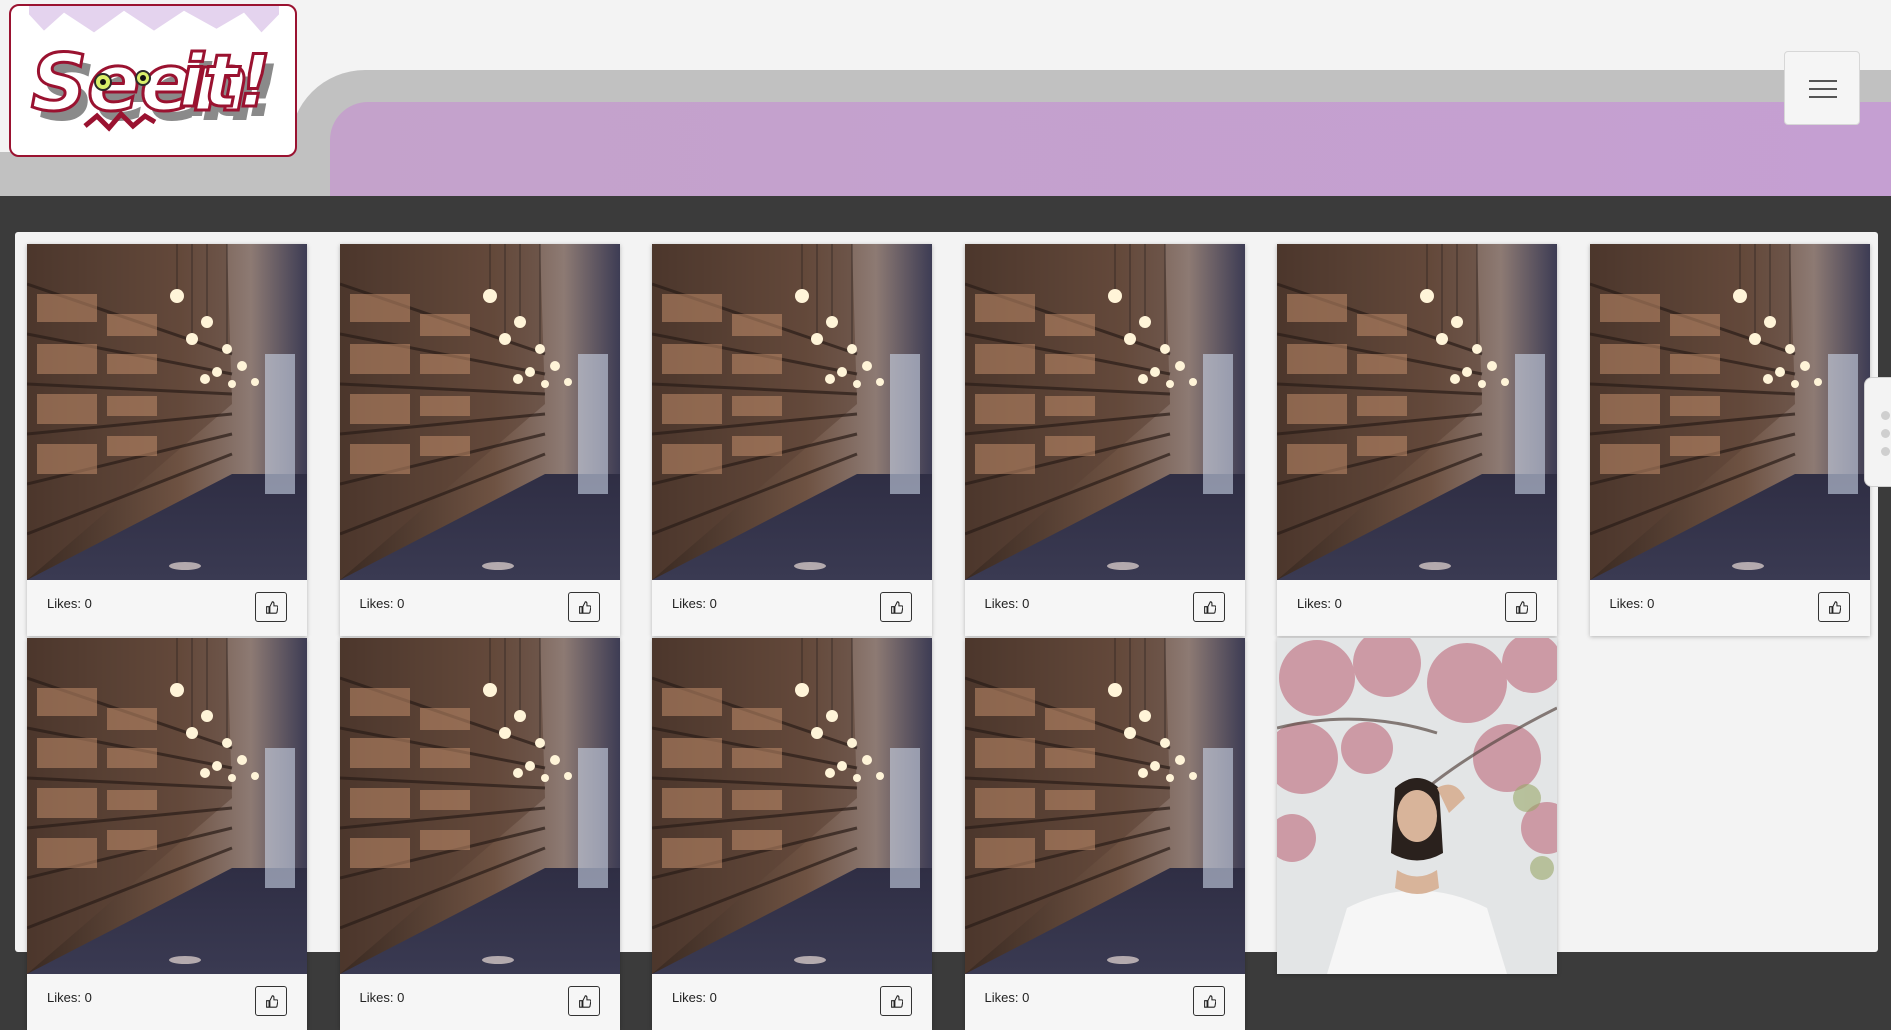  I want to click on seen-it-logo-icon: Seen it! Seen it!, so click(154, 89).